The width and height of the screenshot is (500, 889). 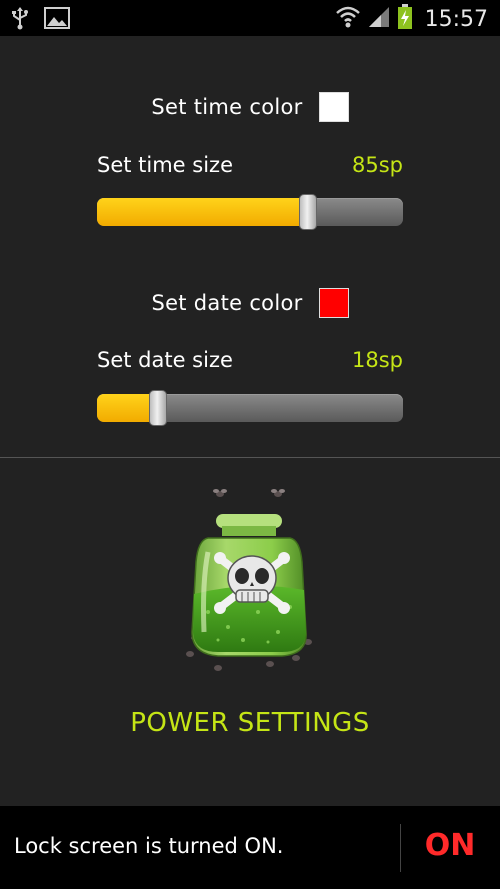 I want to click on poison-jar-icon, so click(x=250, y=582).